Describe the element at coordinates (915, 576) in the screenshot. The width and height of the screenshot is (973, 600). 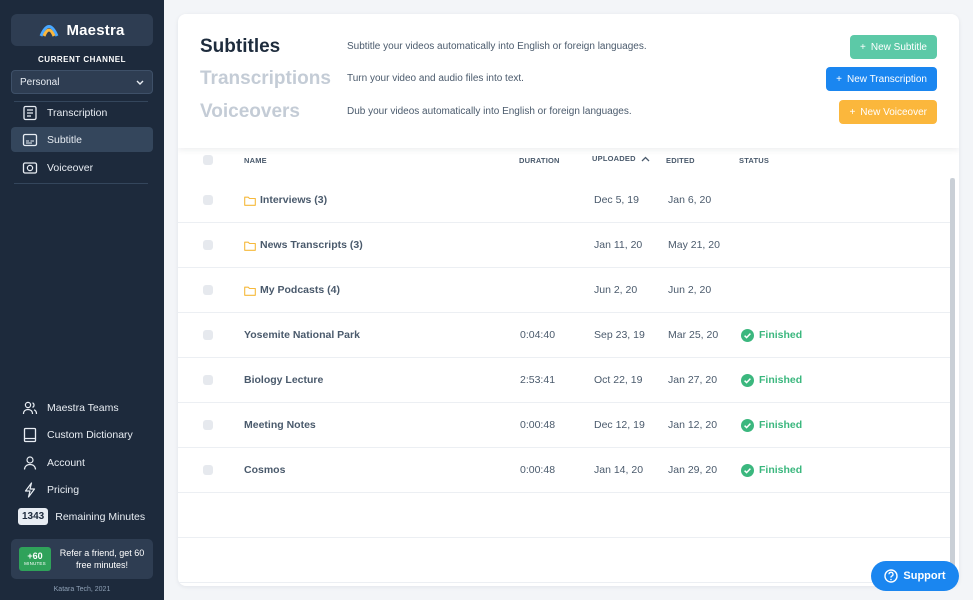
I see `support-button: Support` at that location.